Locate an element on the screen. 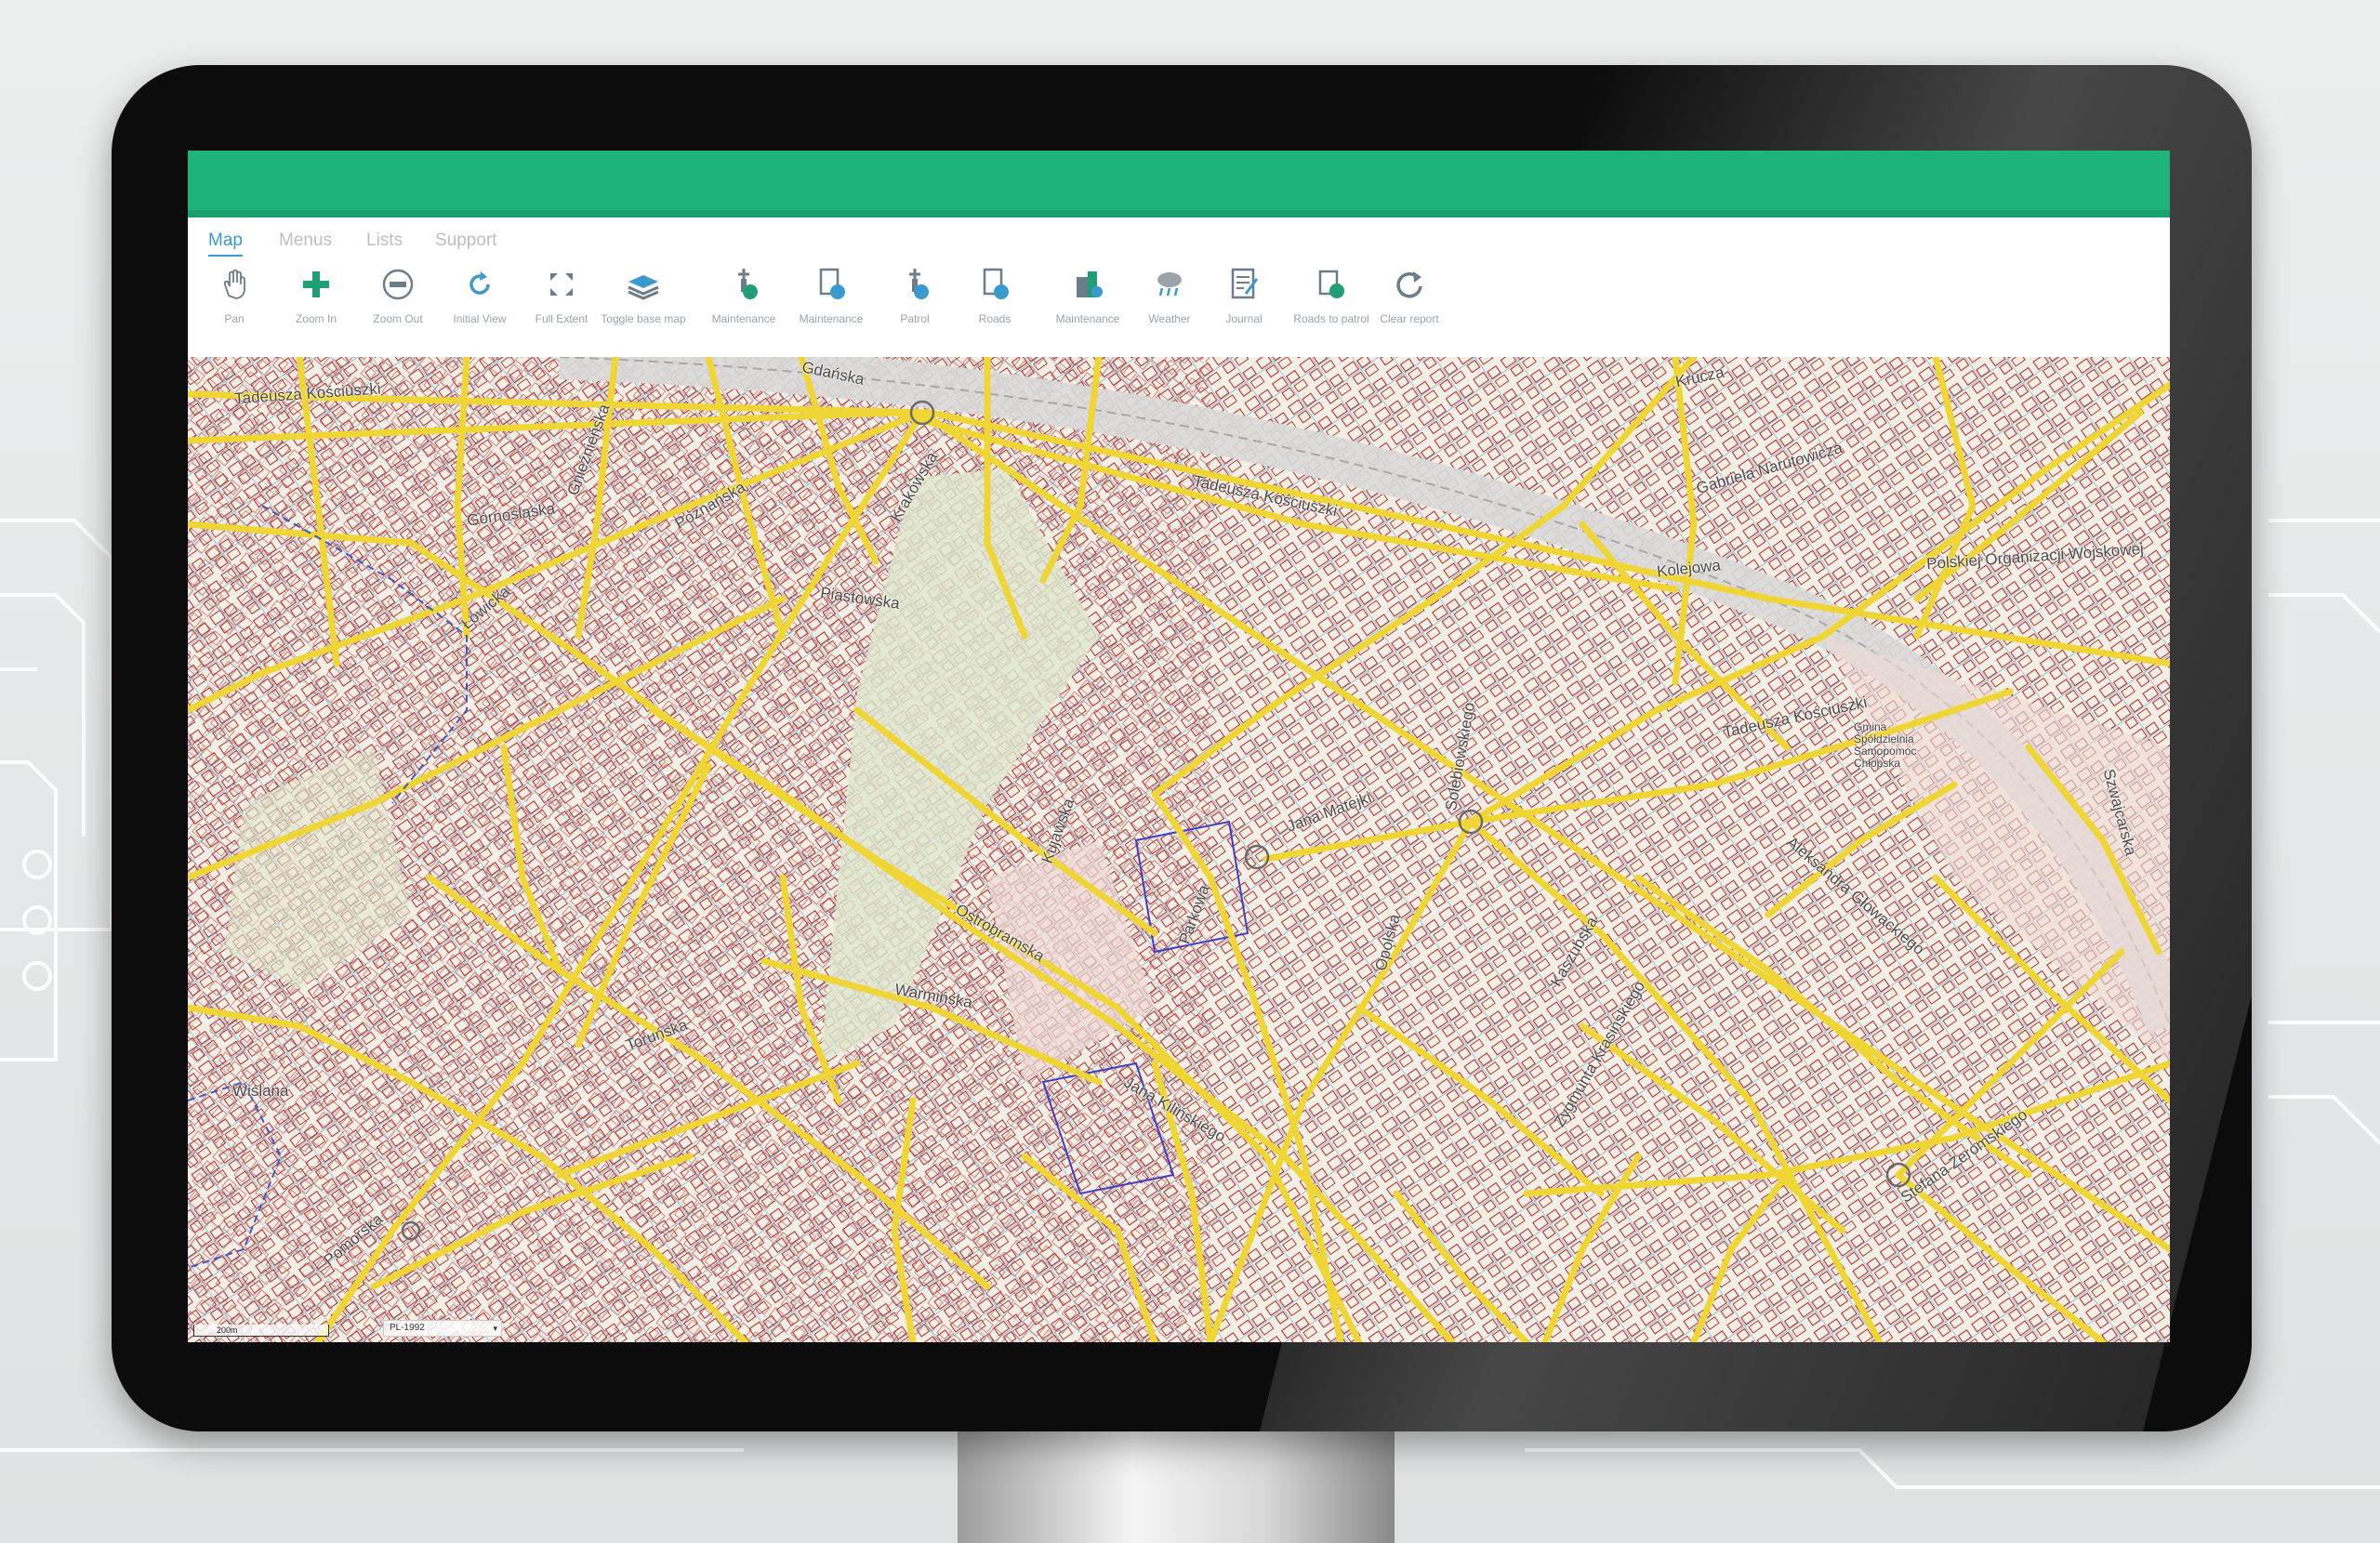  maintenance-doc-icon is located at coordinates (831, 284).